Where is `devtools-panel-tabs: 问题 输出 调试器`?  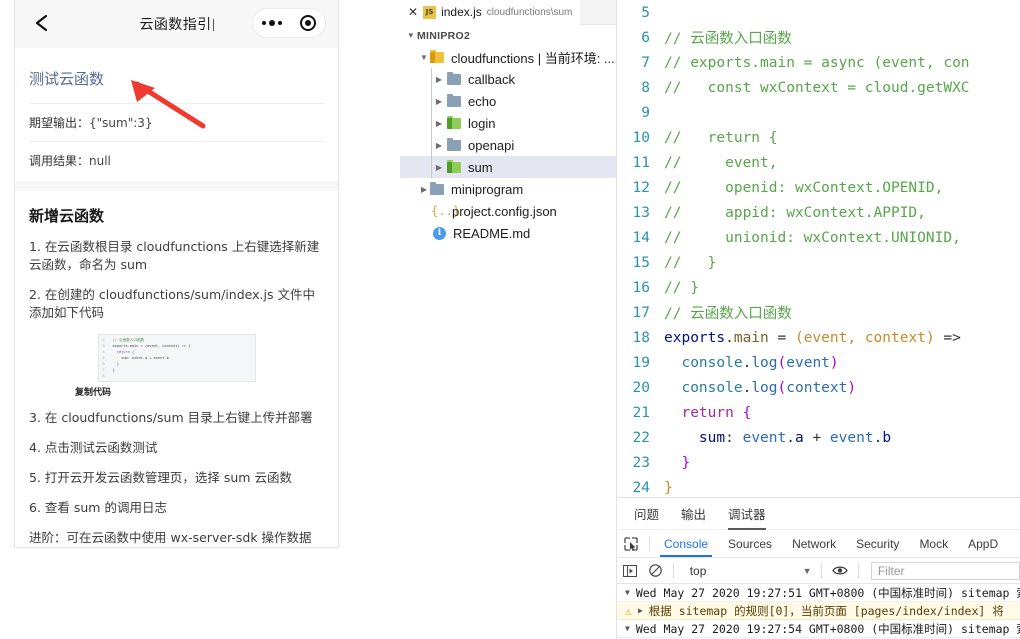 devtools-panel-tabs: 问题 输出 调试器 is located at coordinates (818, 514).